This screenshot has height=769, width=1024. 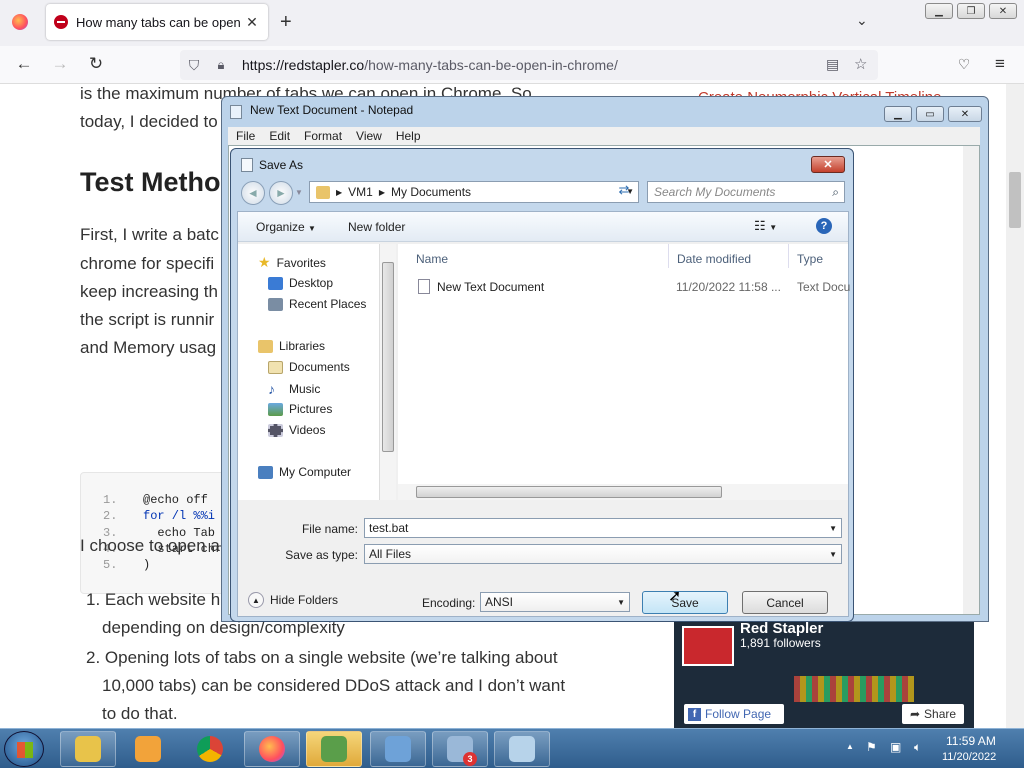 What do you see at coordinates (60, 64) in the screenshot?
I see `forward-arrow-icon: →` at bounding box center [60, 64].